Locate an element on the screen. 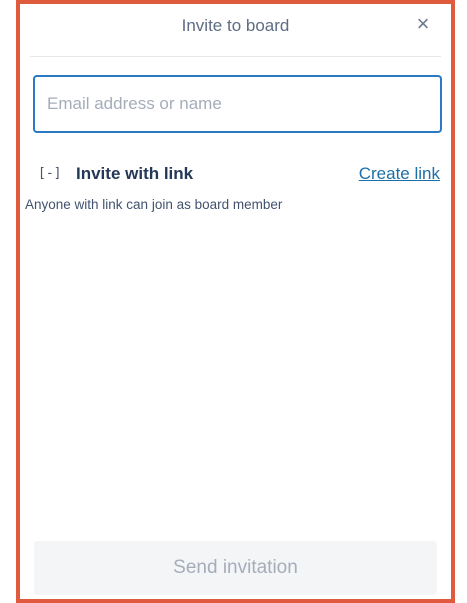  email-input is located at coordinates (237, 104).